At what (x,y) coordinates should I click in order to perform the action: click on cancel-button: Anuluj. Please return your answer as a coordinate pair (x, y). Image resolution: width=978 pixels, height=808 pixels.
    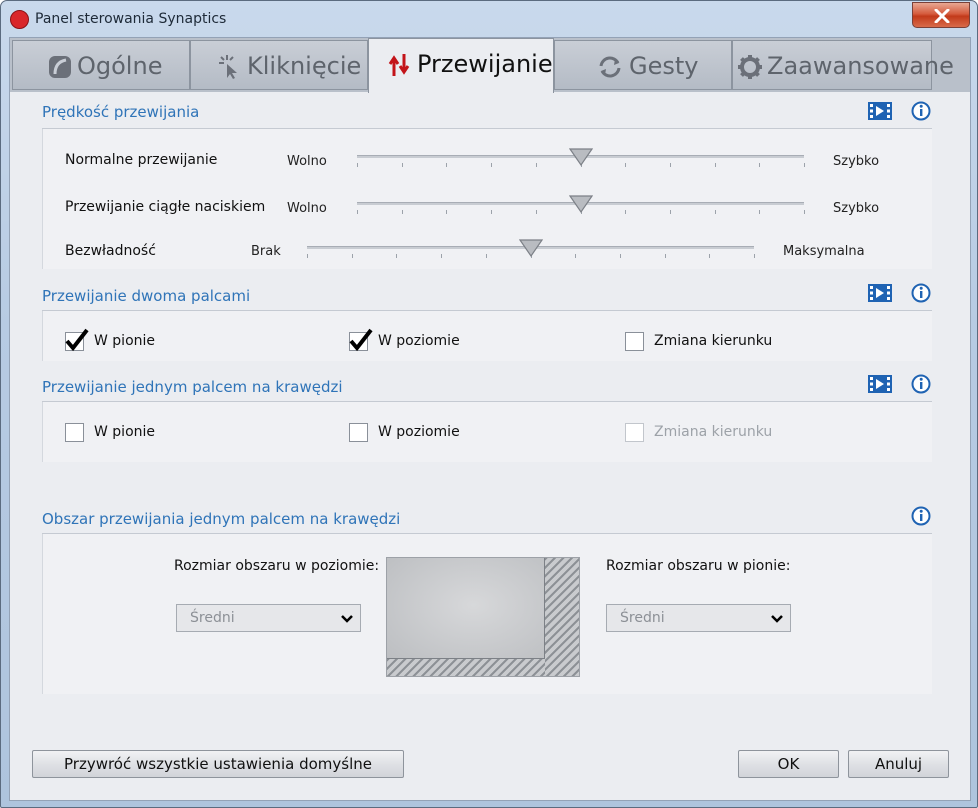
    Looking at the image, I should click on (898, 764).